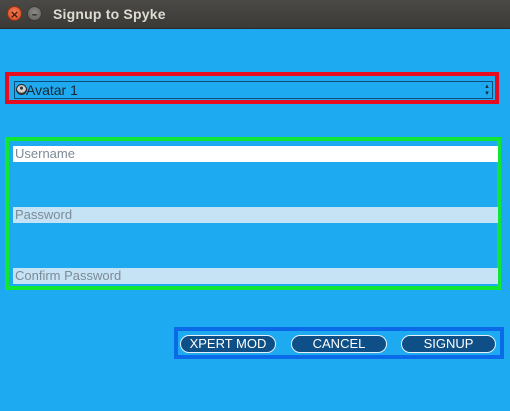  I want to click on minimize-icon: –, so click(34, 14).